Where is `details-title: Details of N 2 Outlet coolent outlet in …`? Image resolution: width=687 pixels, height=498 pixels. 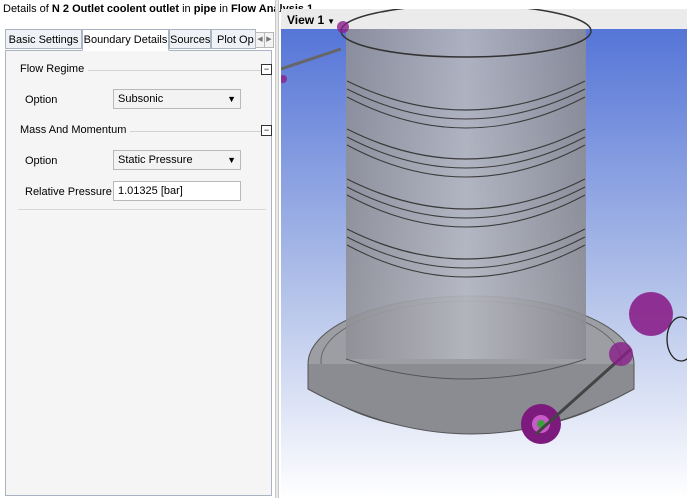
details-title: Details of N 2 Outlet coolent outlet in … is located at coordinates (158, 9).